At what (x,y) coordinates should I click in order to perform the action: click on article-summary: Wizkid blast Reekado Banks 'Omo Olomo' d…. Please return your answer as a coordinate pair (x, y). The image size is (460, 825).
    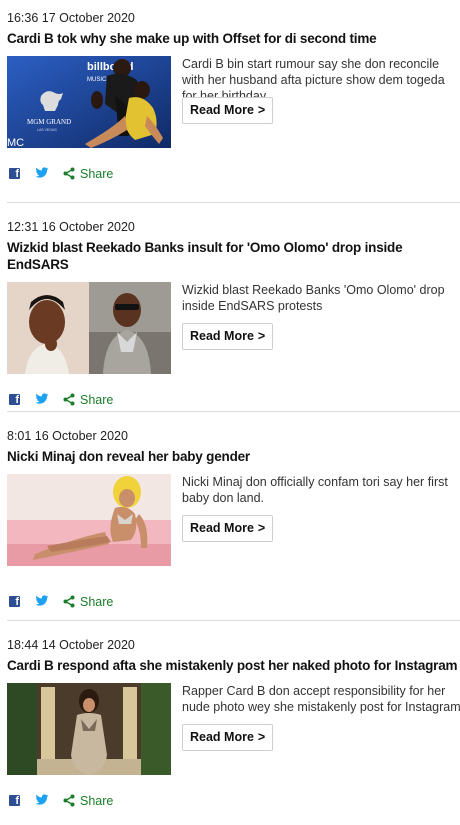
    Looking at the image, I should click on (313, 298).